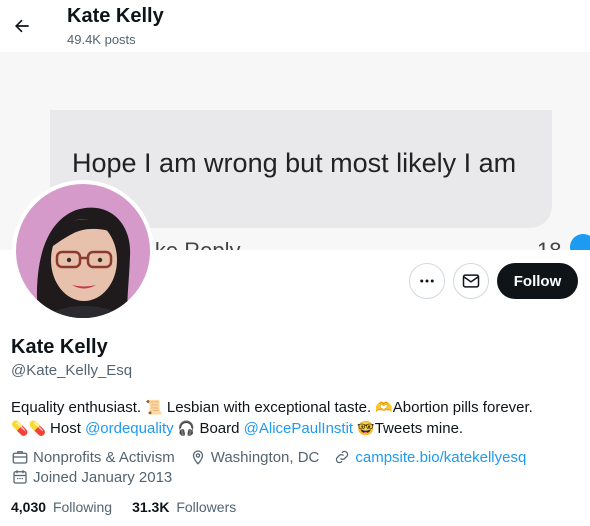  I want to click on bio-link-alicepaul: @AlicePaulInstit, so click(298, 428).